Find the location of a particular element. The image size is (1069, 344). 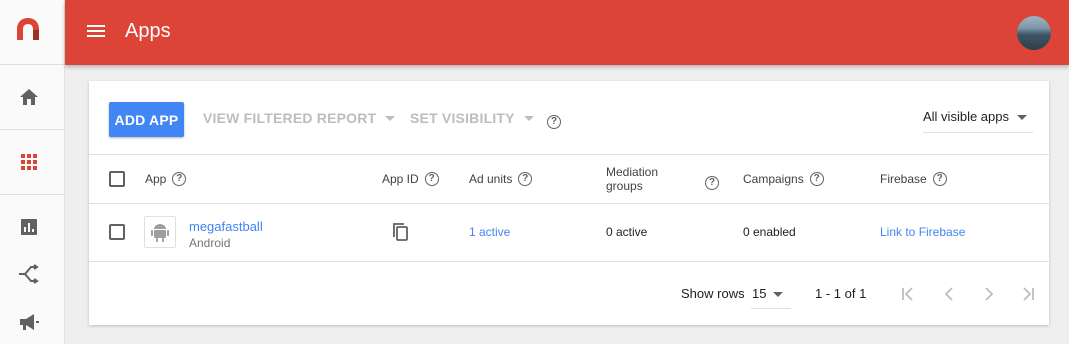

previous-page-icon is located at coordinates (949, 294).